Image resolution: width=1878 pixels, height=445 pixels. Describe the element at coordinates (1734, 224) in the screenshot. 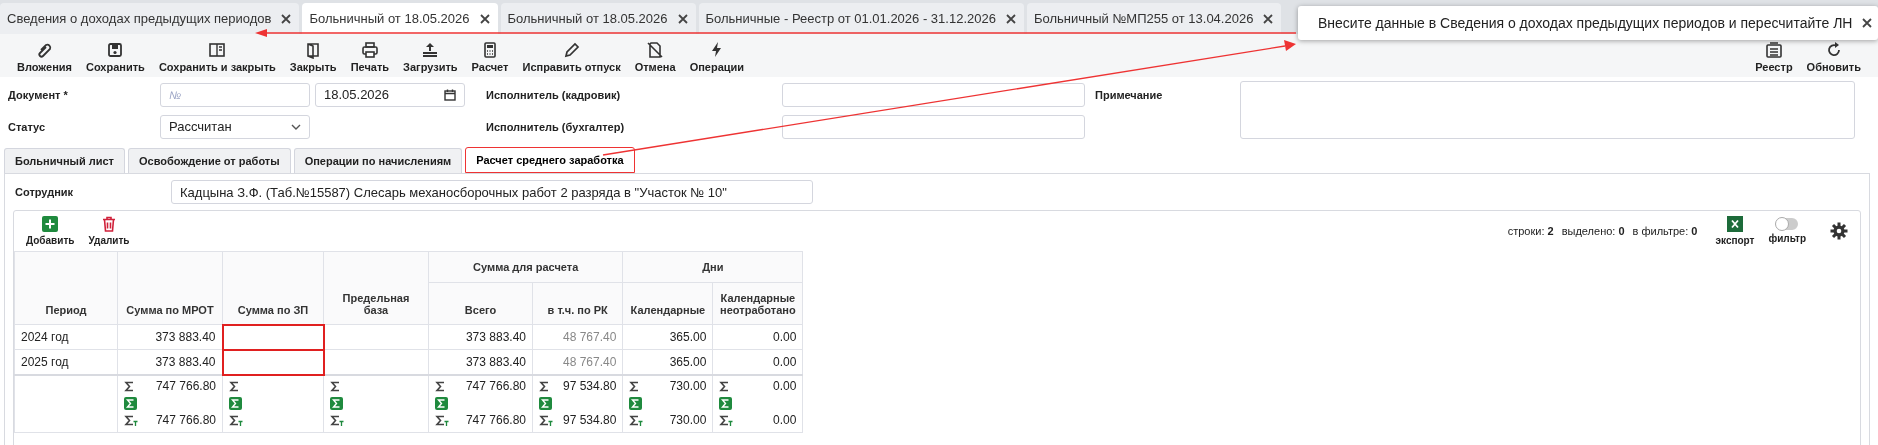

I see `spreadsheet-icon` at that location.